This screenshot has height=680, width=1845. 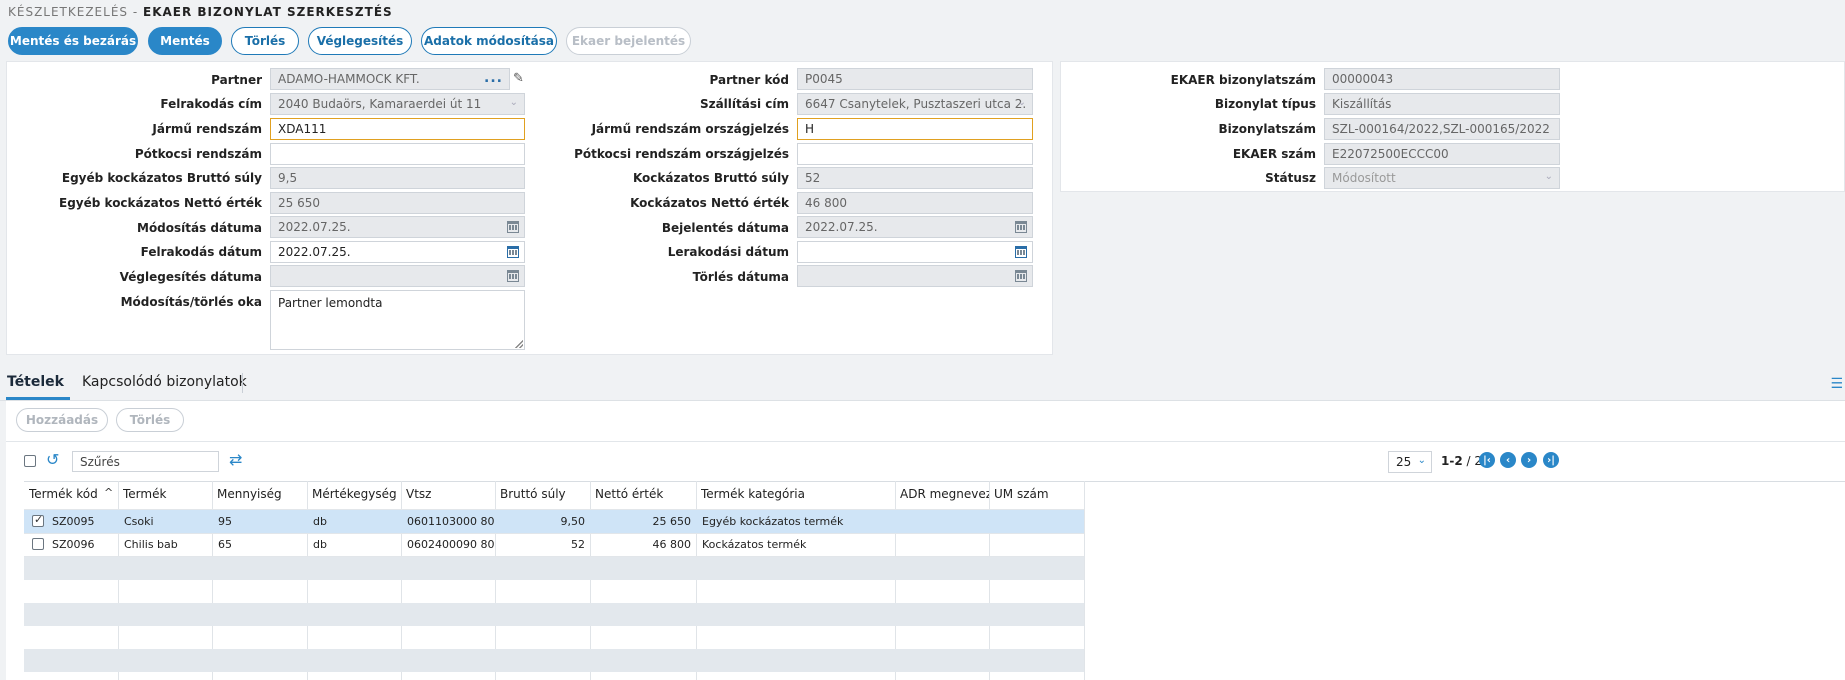 What do you see at coordinates (73, 12) in the screenshot?
I see `breadcrumb-parent: KÉSZLETKEZELÉS -` at bounding box center [73, 12].